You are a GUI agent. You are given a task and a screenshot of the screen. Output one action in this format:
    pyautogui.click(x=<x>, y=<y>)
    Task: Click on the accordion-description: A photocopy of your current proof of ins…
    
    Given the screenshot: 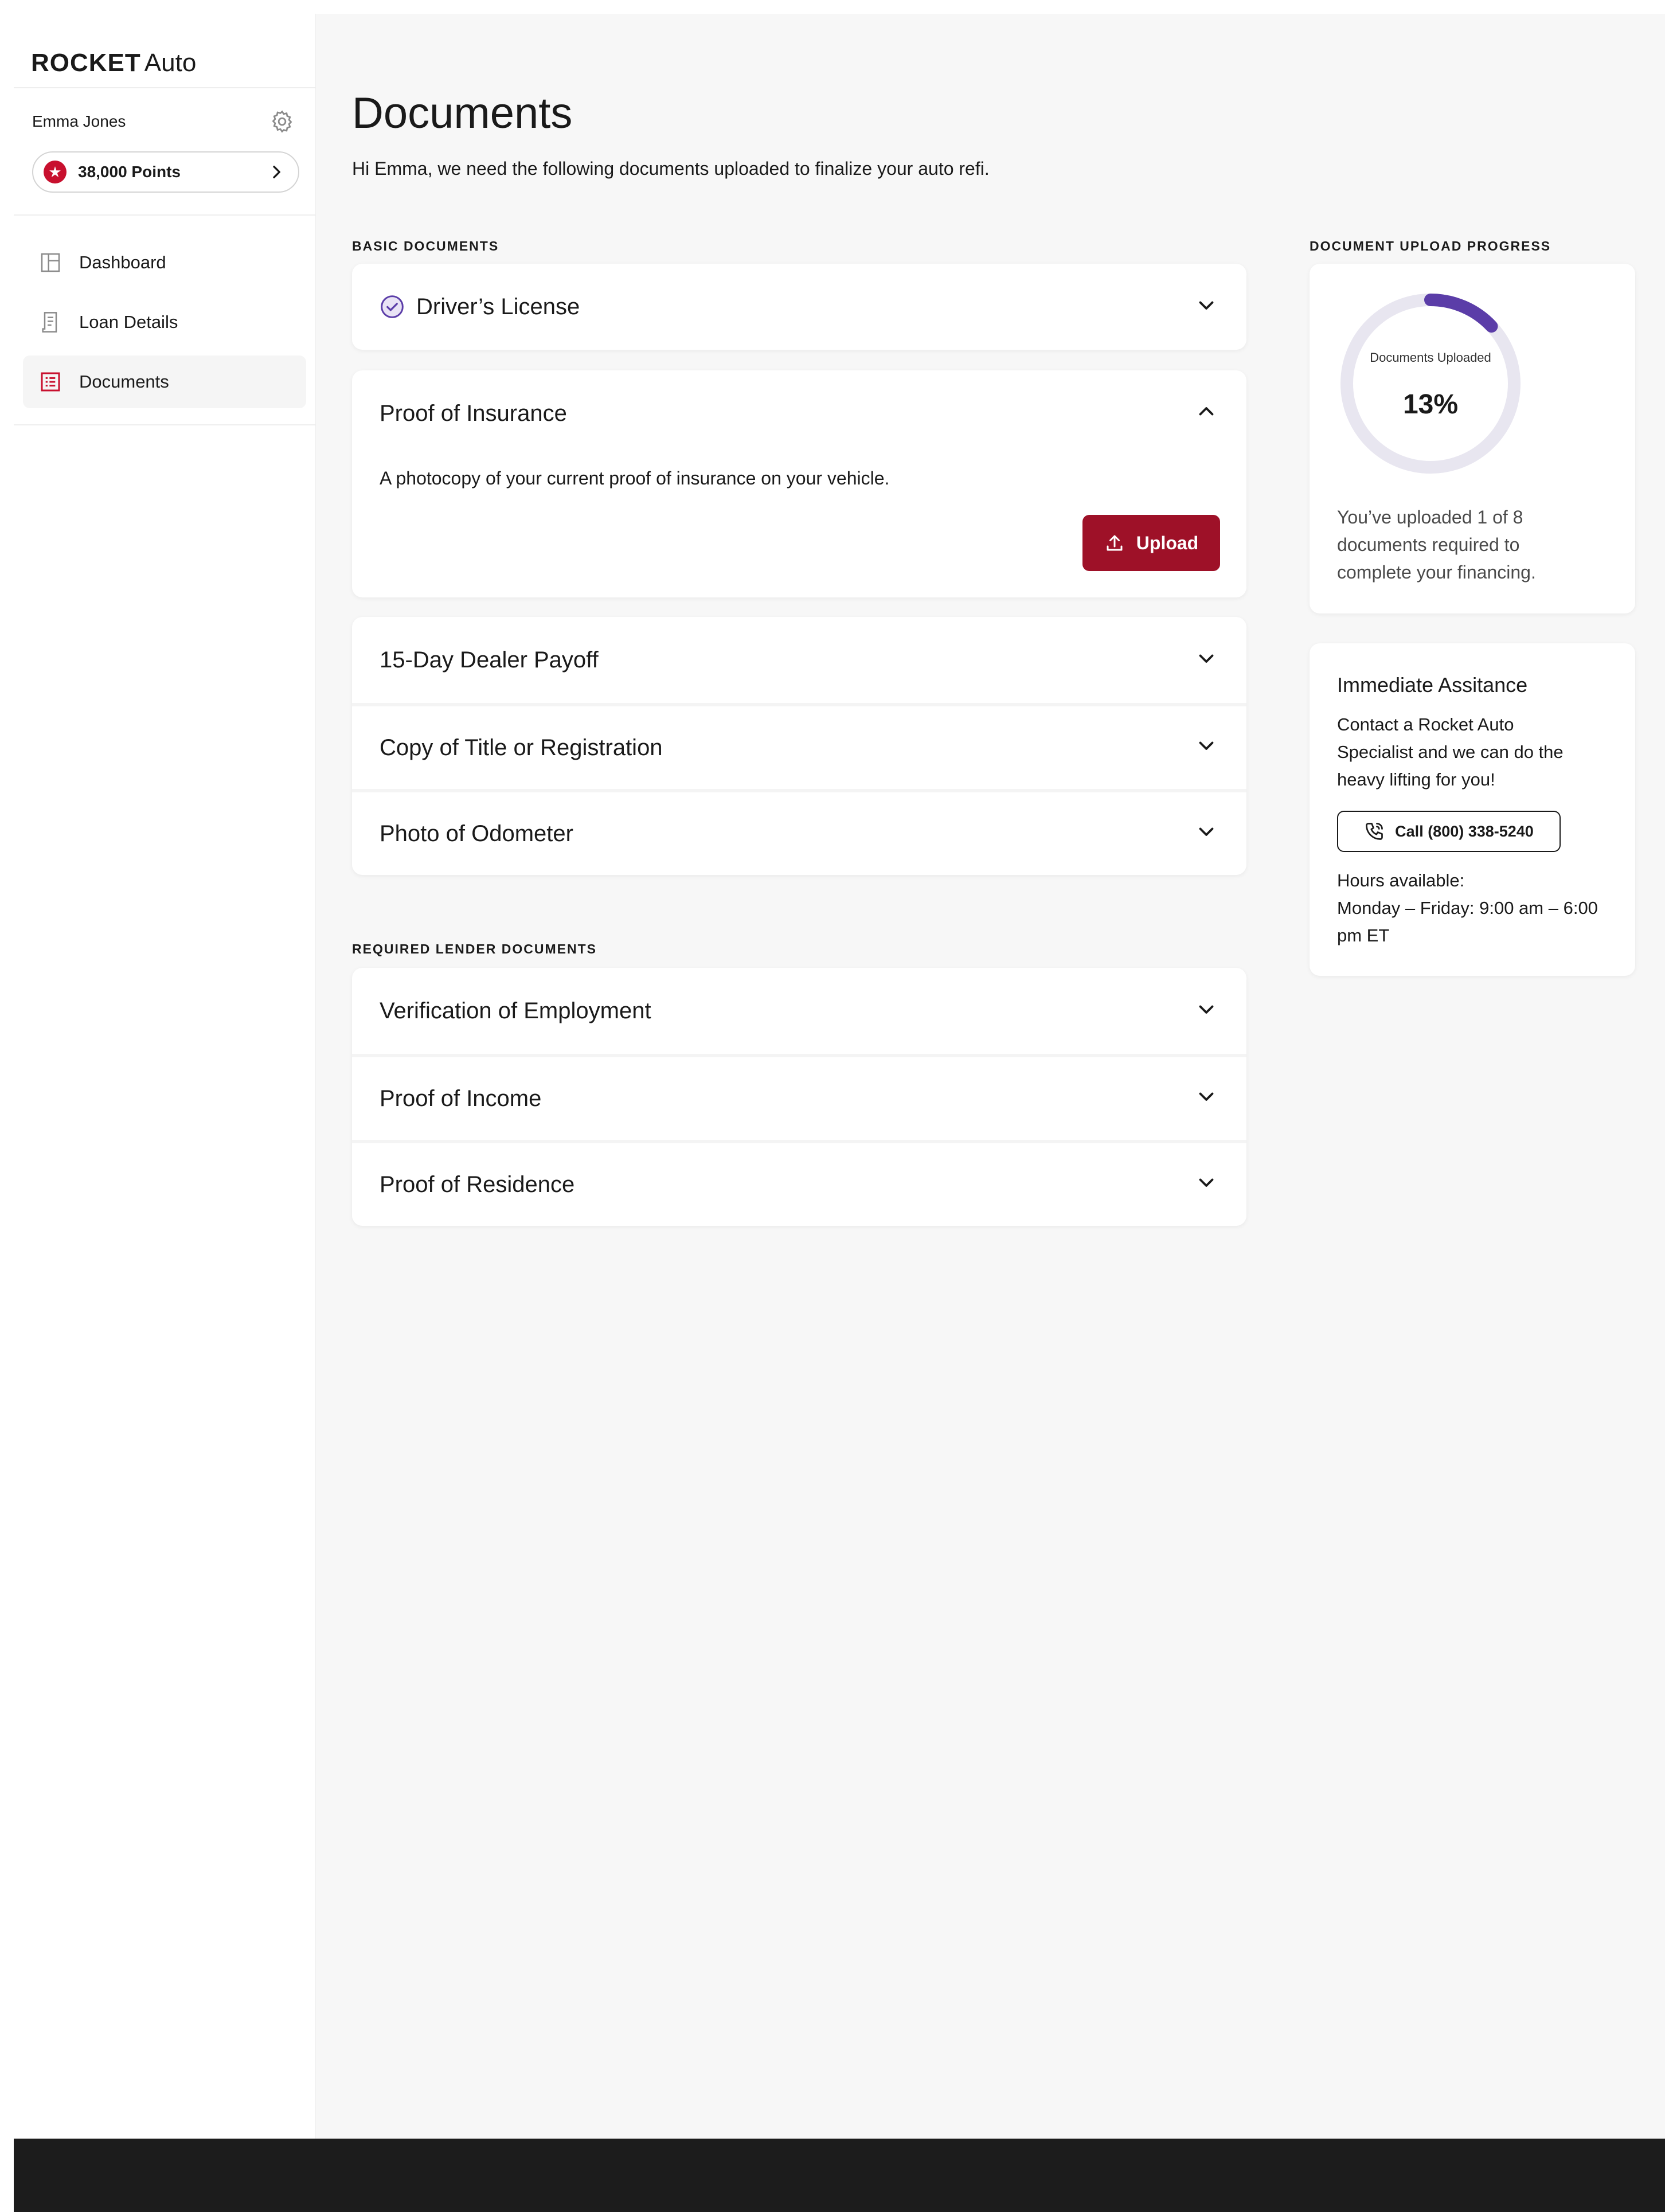 What is the action you would take?
    pyautogui.click(x=635, y=478)
    